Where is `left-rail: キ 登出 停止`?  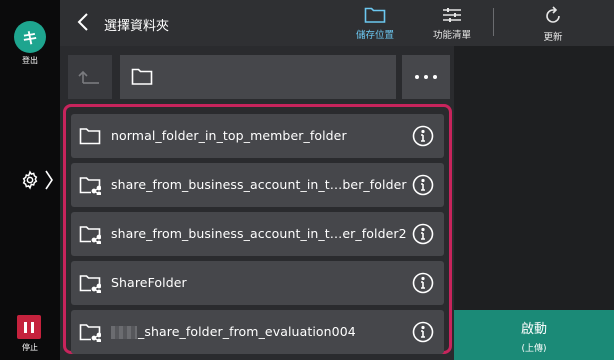 left-rail: キ 登出 停止 is located at coordinates (30, 180).